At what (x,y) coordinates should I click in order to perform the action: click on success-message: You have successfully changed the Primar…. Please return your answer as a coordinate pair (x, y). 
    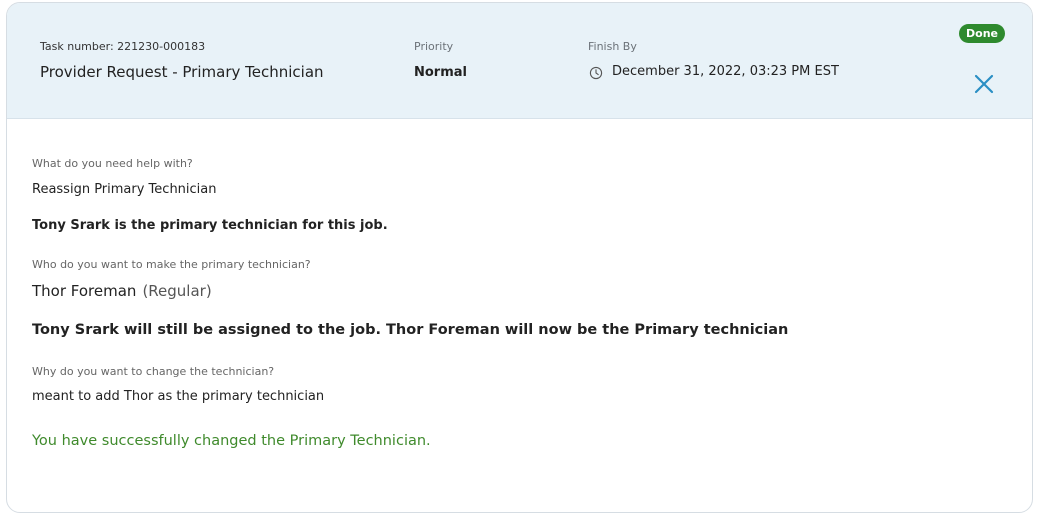
    Looking at the image, I should click on (231, 441).